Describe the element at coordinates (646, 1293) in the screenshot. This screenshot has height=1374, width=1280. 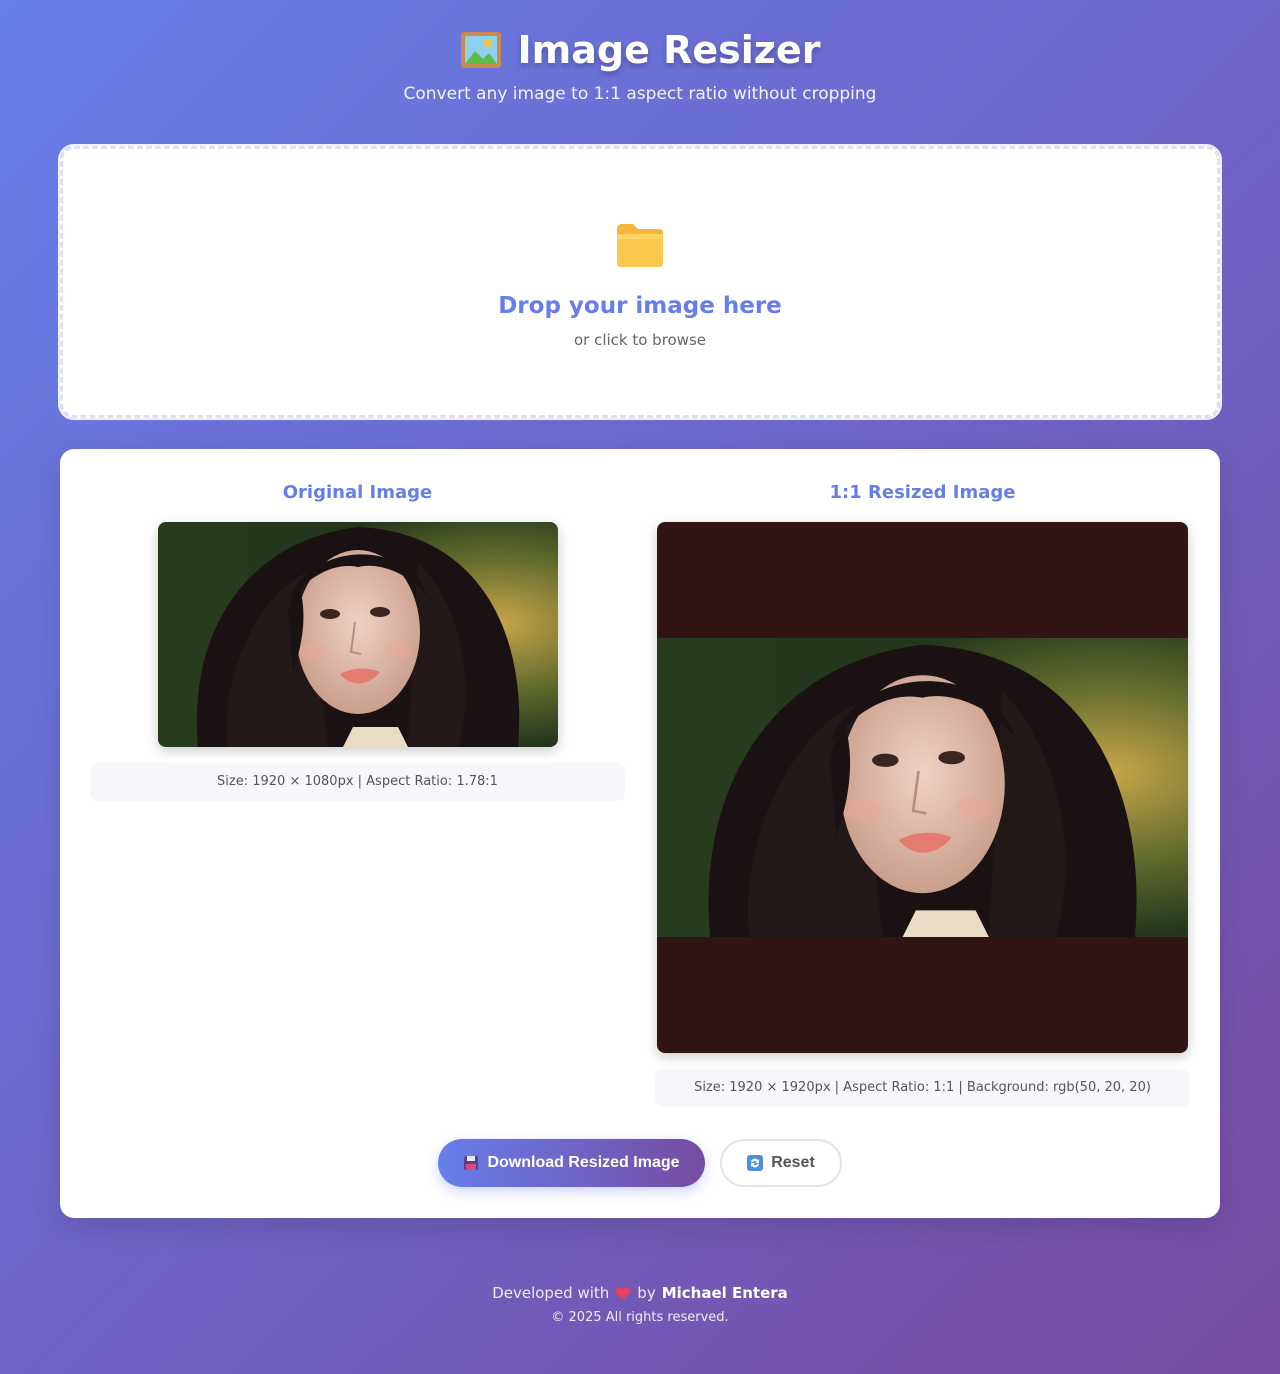
I see `footer-by: by` at that location.